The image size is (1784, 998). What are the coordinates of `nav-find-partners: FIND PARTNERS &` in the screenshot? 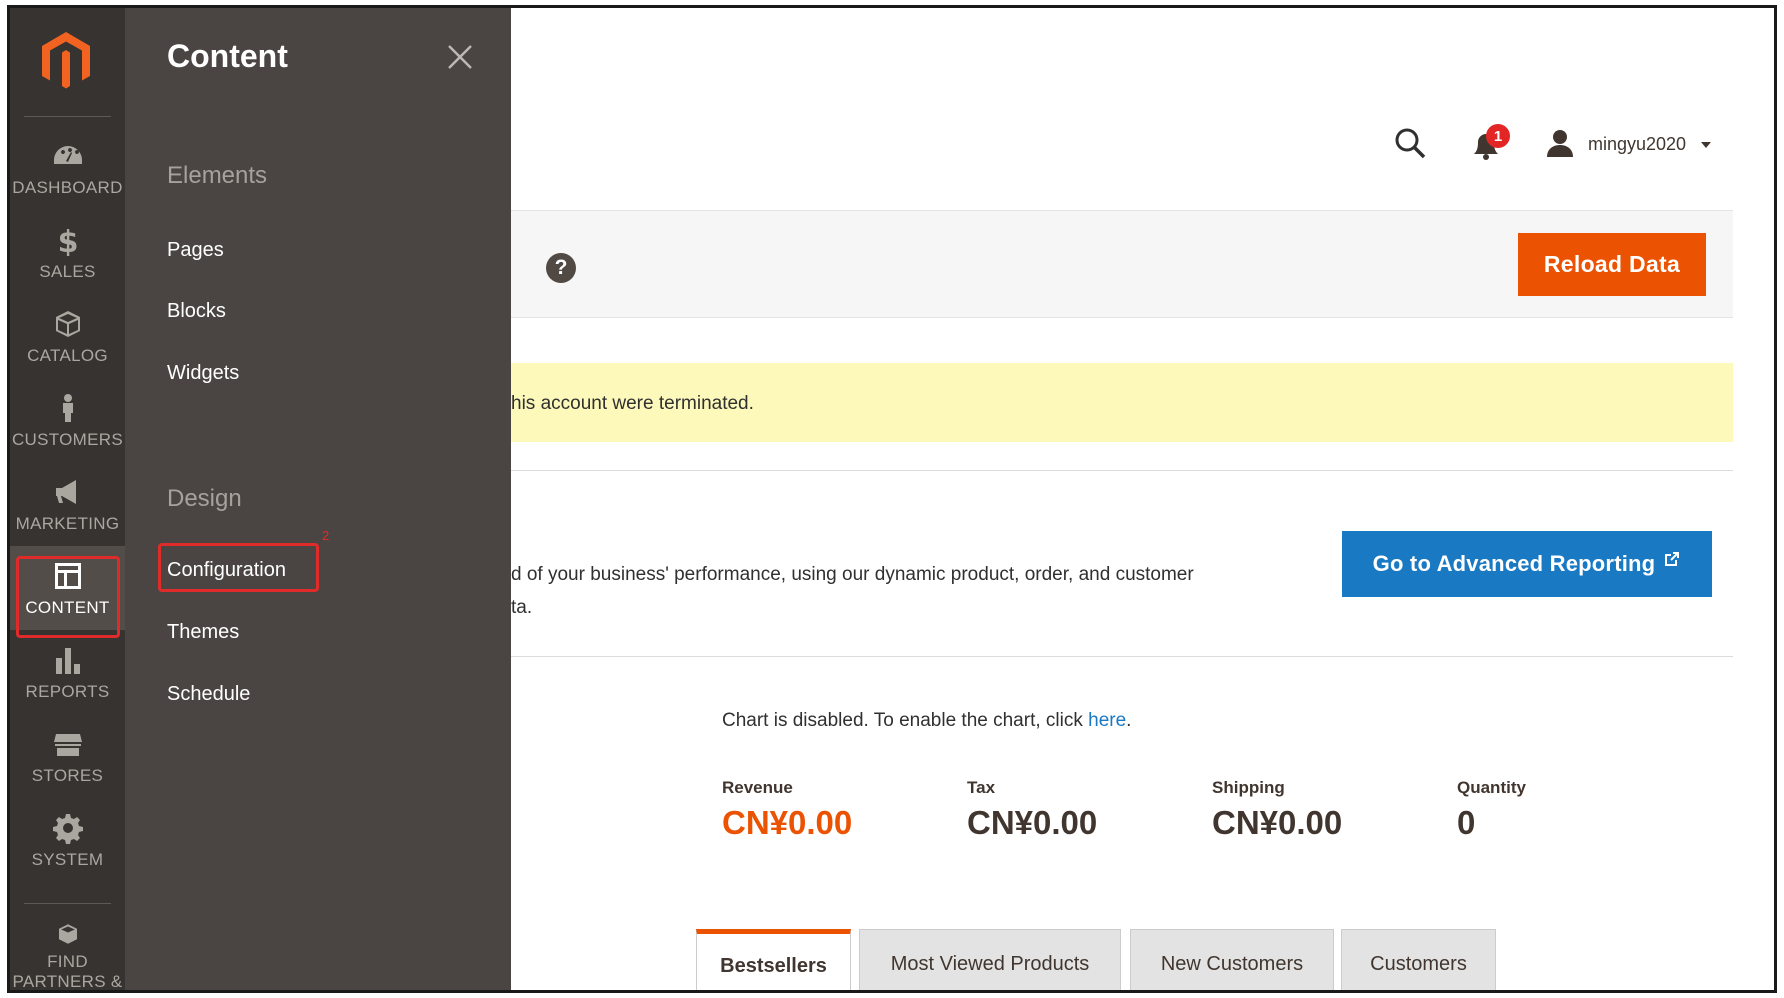 It's located at (67, 949).